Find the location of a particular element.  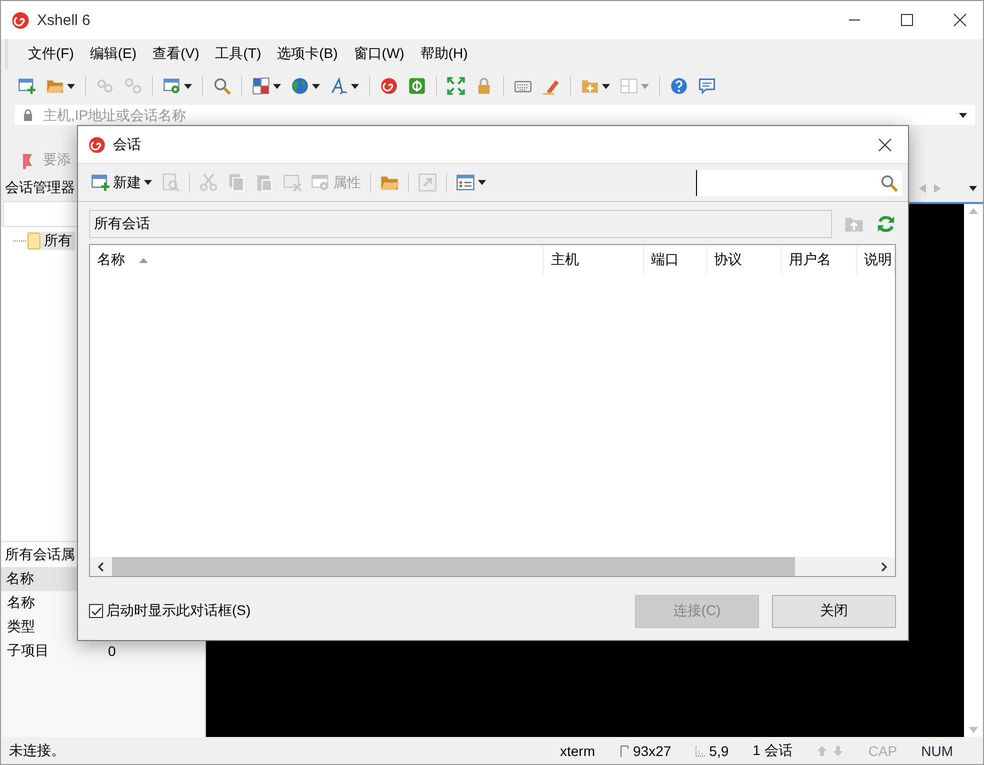

property-name: 名称 is located at coordinates (21, 603).